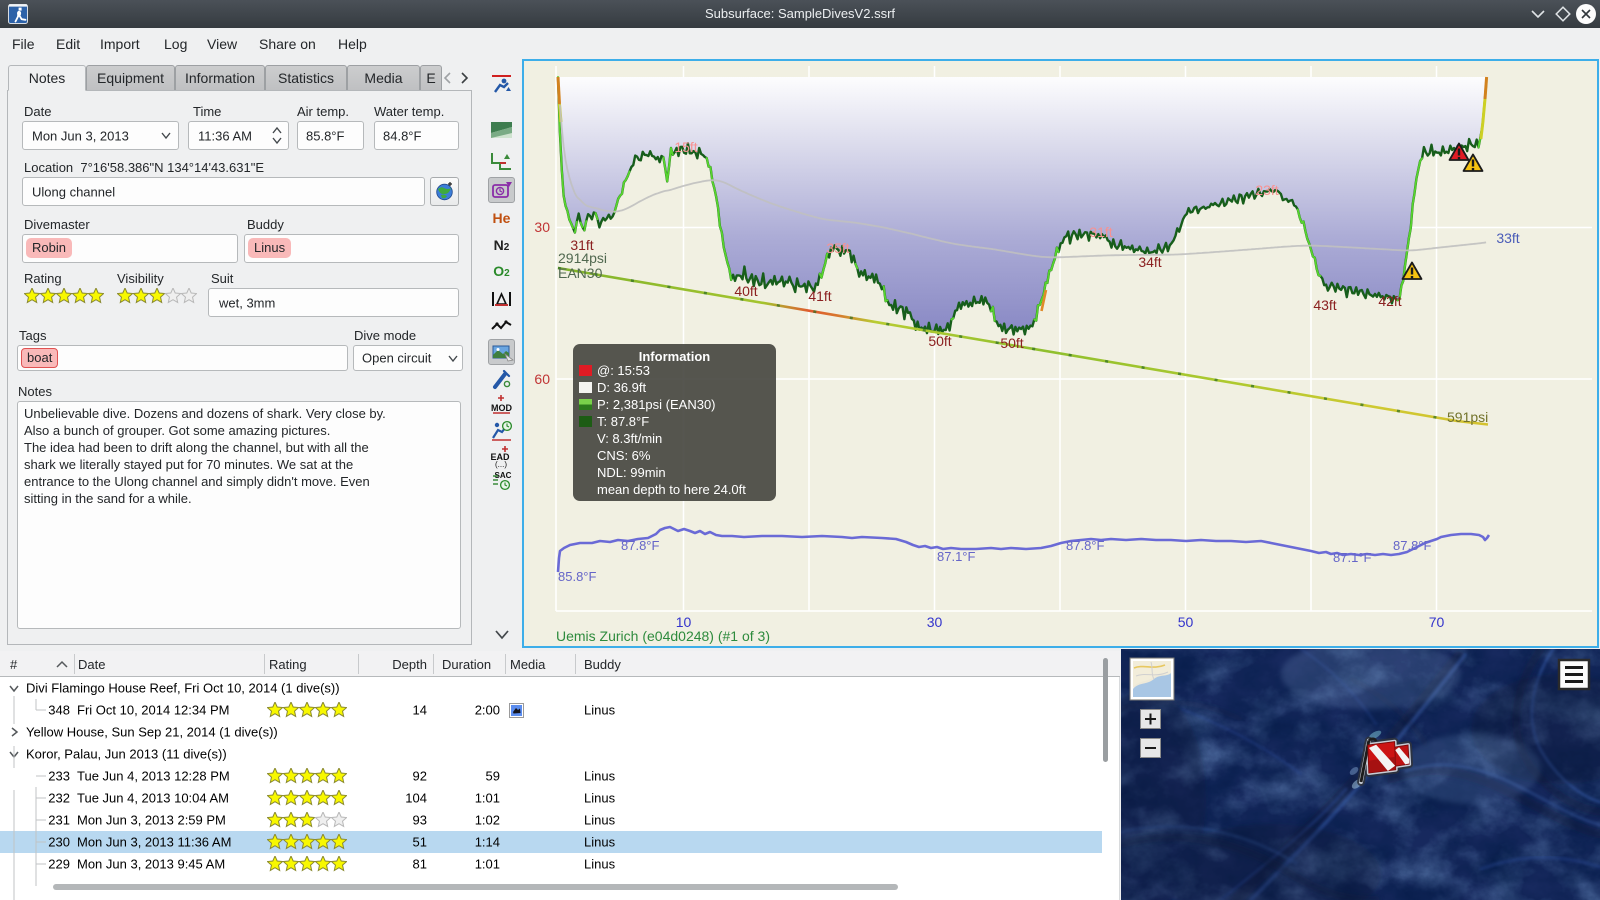 This screenshot has height=900, width=1600. What do you see at coordinates (1324, 305) in the screenshot?
I see `svg-text: 43ft` at bounding box center [1324, 305].